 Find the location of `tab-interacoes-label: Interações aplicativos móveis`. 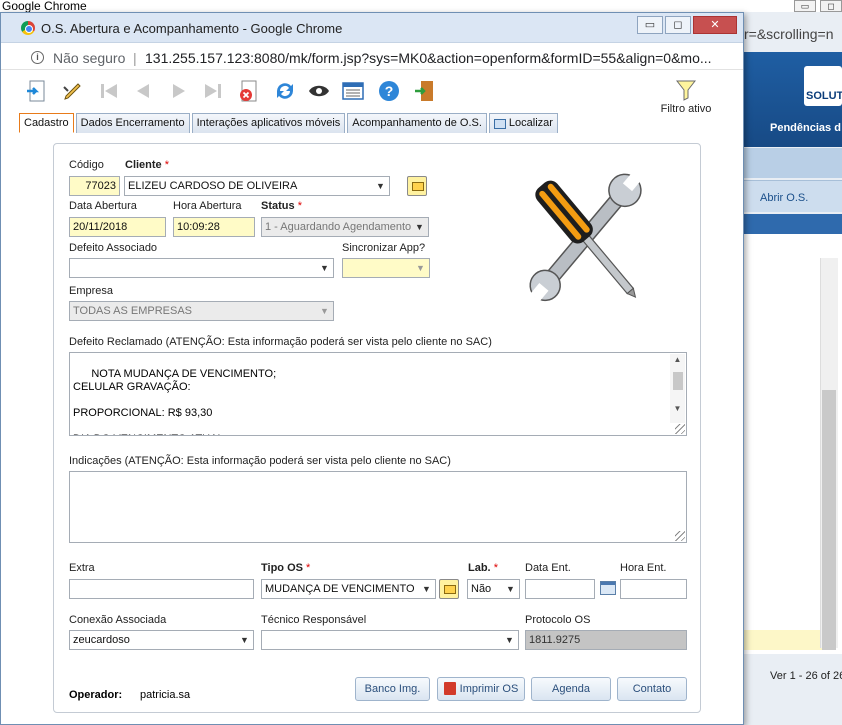

tab-interacoes-label: Interações aplicativos móveis is located at coordinates (268, 123).